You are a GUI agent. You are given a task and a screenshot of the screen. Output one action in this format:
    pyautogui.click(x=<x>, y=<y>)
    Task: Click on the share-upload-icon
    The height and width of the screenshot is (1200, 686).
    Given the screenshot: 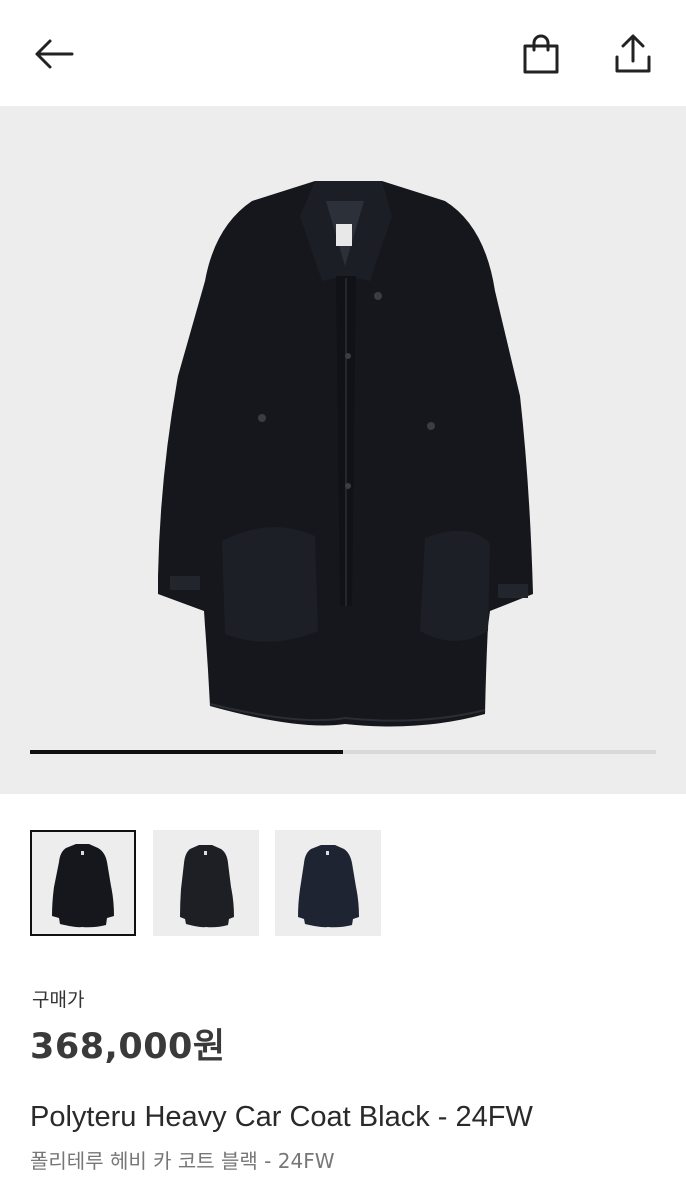 What is the action you would take?
    pyautogui.click(x=633, y=53)
    